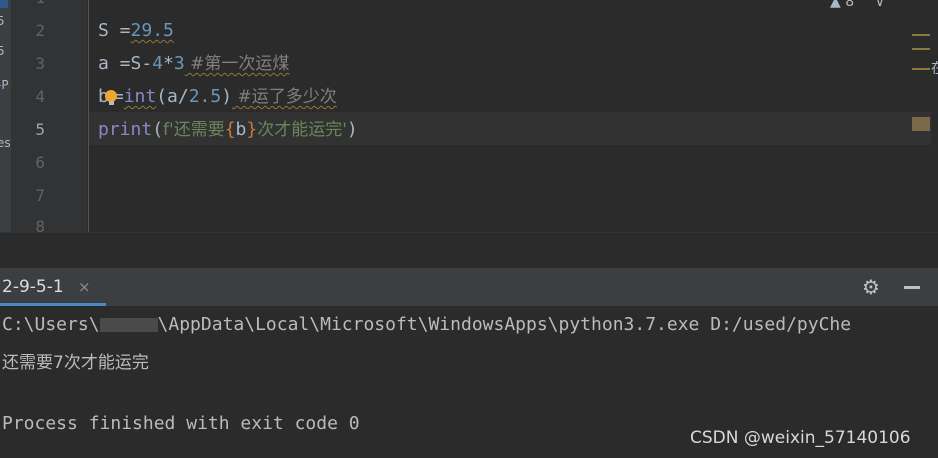  What do you see at coordinates (158, 129) in the screenshot?
I see `token-paren: (` at bounding box center [158, 129].